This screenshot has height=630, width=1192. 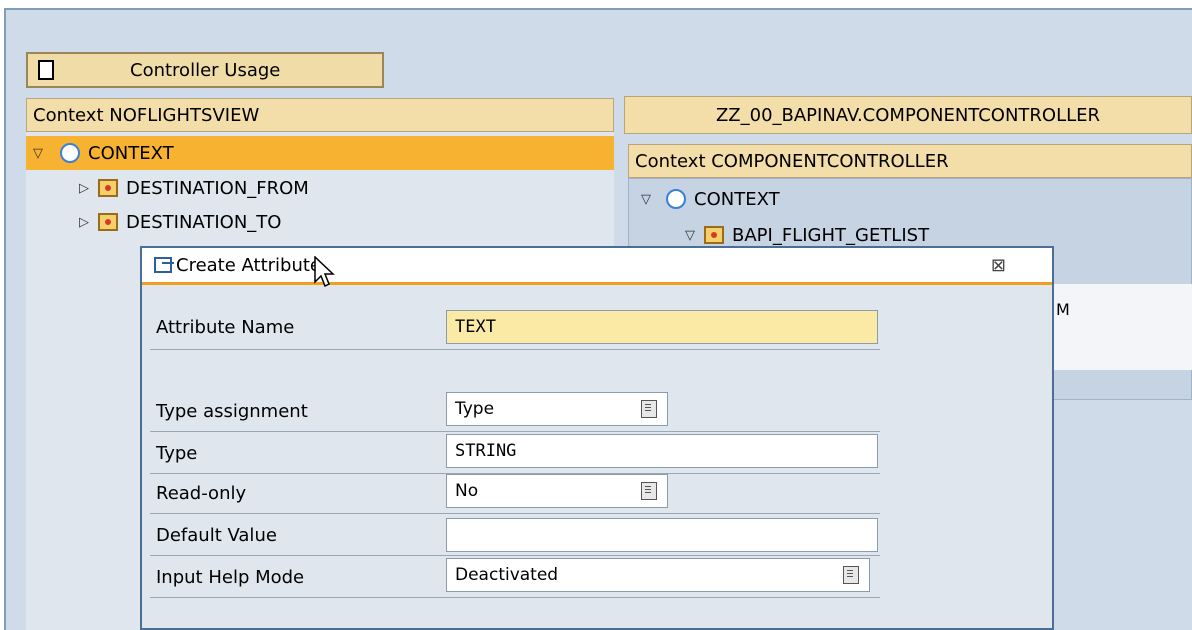 I want to click on attribute-name-label: Attribute Name, so click(x=225, y=327).